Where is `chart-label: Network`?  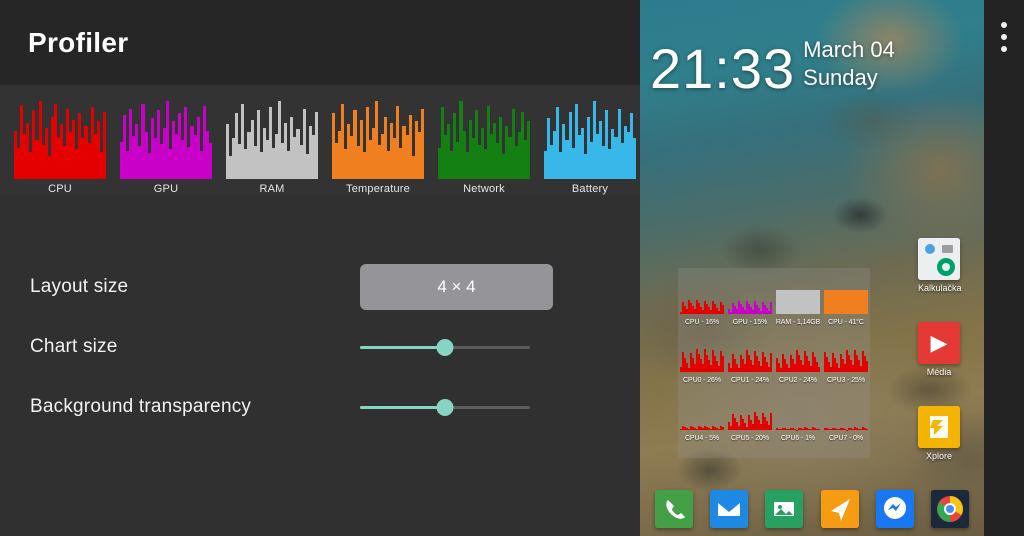 chart-label: Network is located at coordinates (484, 189).